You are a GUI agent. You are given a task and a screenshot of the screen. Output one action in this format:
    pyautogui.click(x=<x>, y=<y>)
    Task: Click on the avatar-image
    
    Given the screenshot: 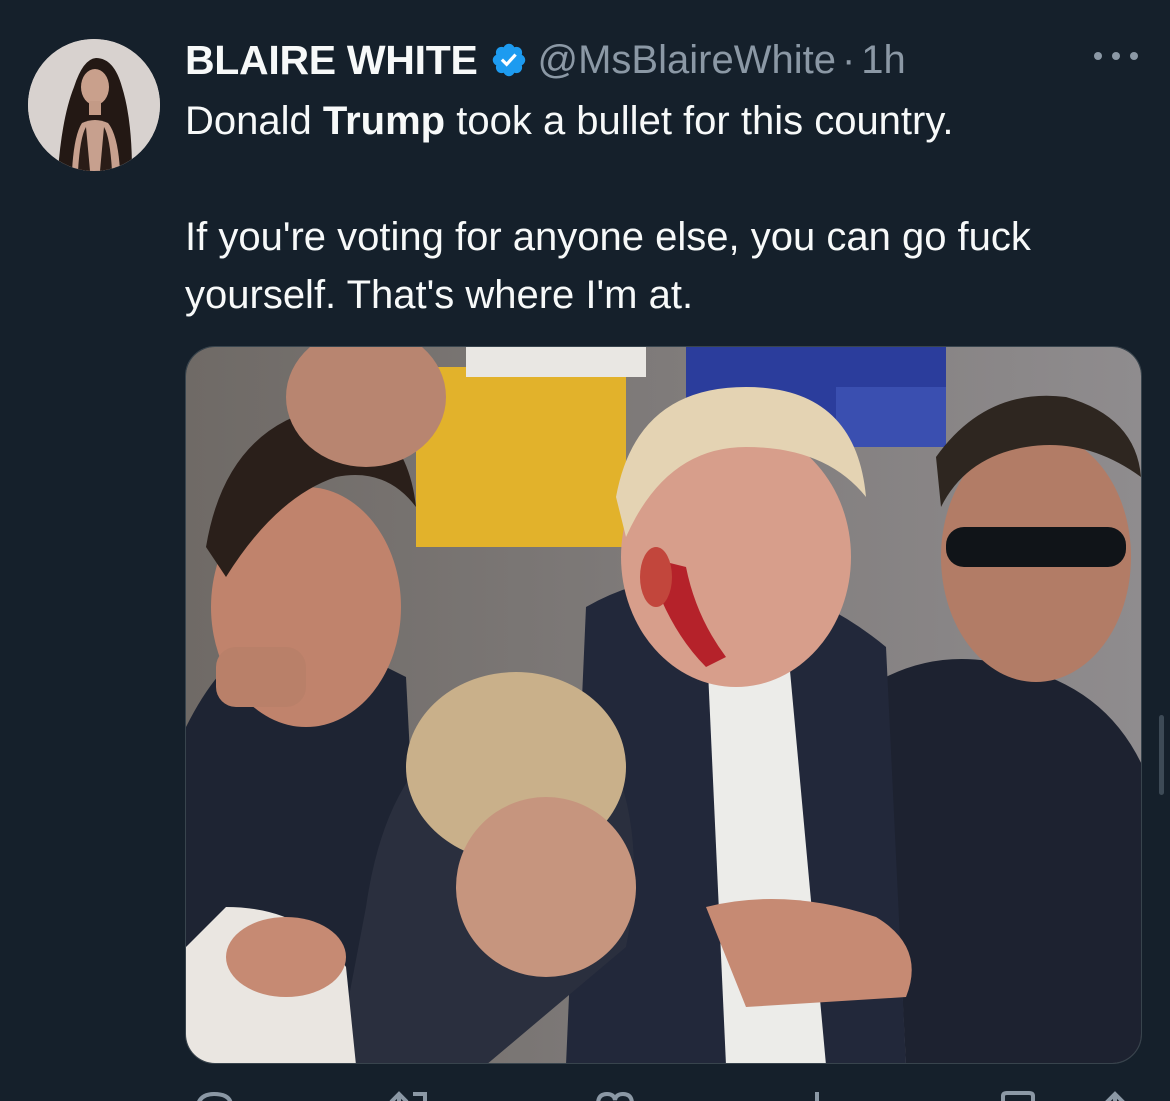 What is the action you would take?
    pyautogui.click(x=94, y=105)
    